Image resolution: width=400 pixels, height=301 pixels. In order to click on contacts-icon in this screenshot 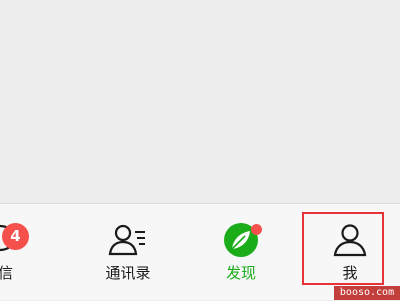, I will do `click(126, 240)`.